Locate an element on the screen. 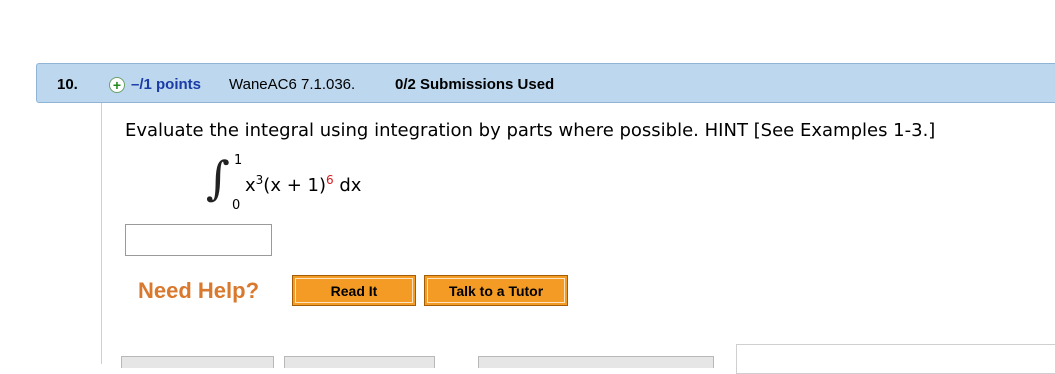 The image size is (1055, 374). question-number: 10. is located at coordinates (67, 84).